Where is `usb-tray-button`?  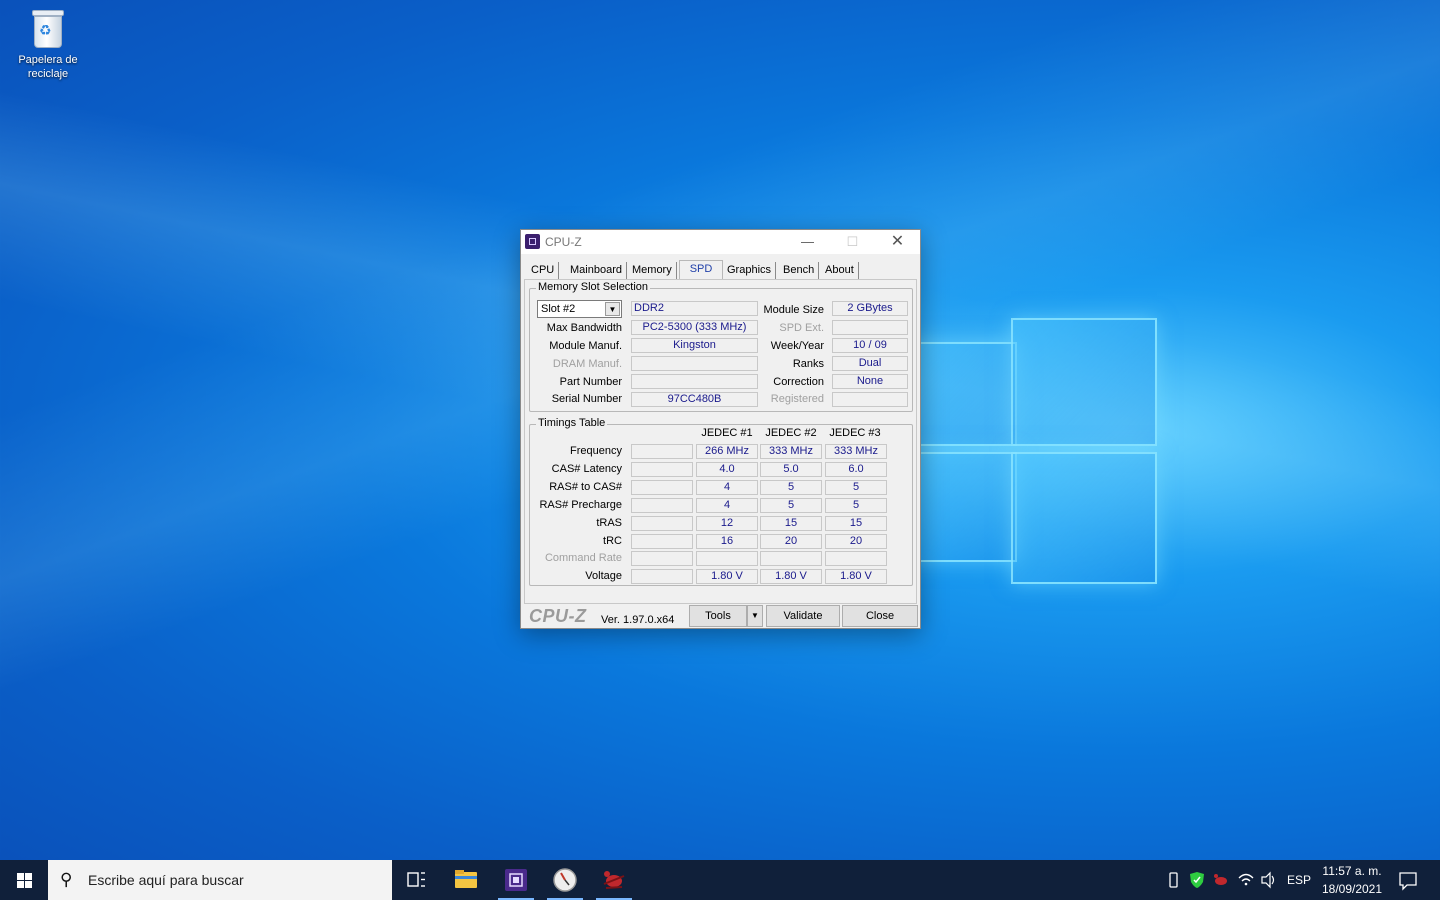 usb-tray-button is located at coordinates (1173, 880).